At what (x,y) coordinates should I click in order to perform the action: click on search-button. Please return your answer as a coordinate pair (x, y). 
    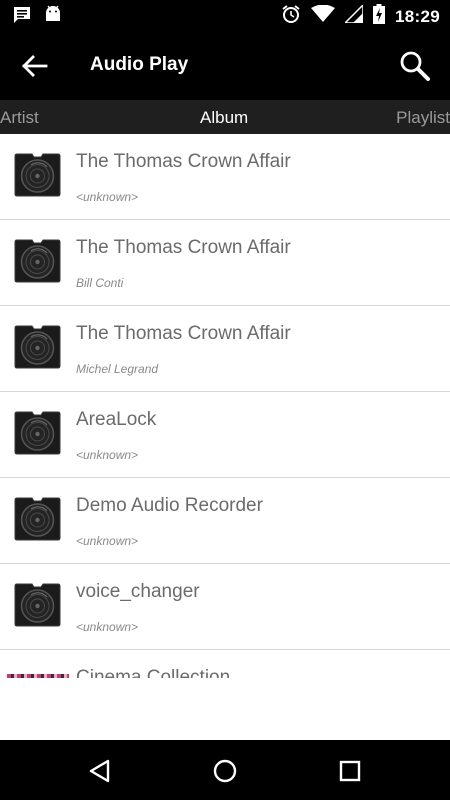
    Looking at the image, I should click on (415, 66).